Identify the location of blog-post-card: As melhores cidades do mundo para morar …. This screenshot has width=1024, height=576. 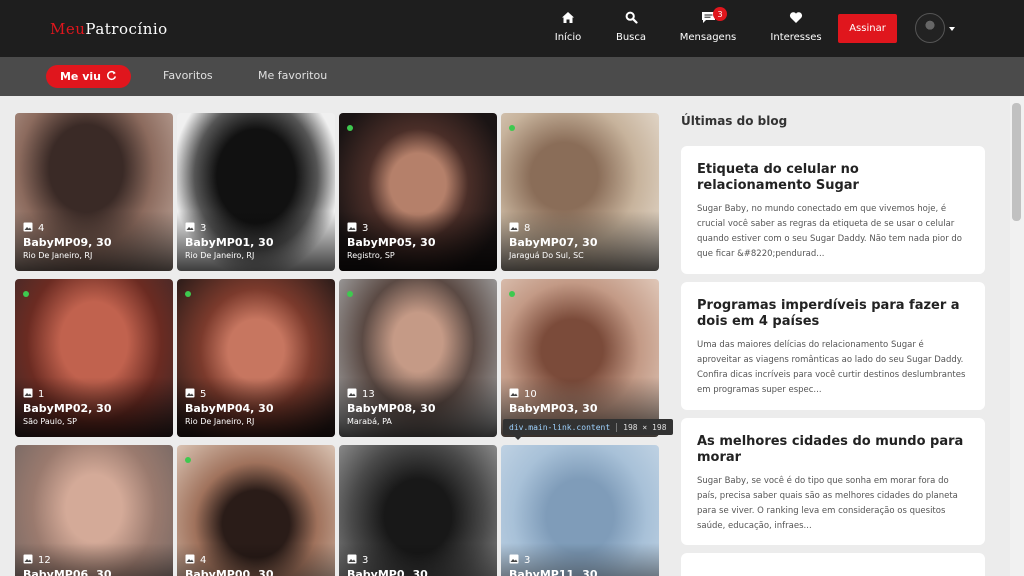
(833, 481).